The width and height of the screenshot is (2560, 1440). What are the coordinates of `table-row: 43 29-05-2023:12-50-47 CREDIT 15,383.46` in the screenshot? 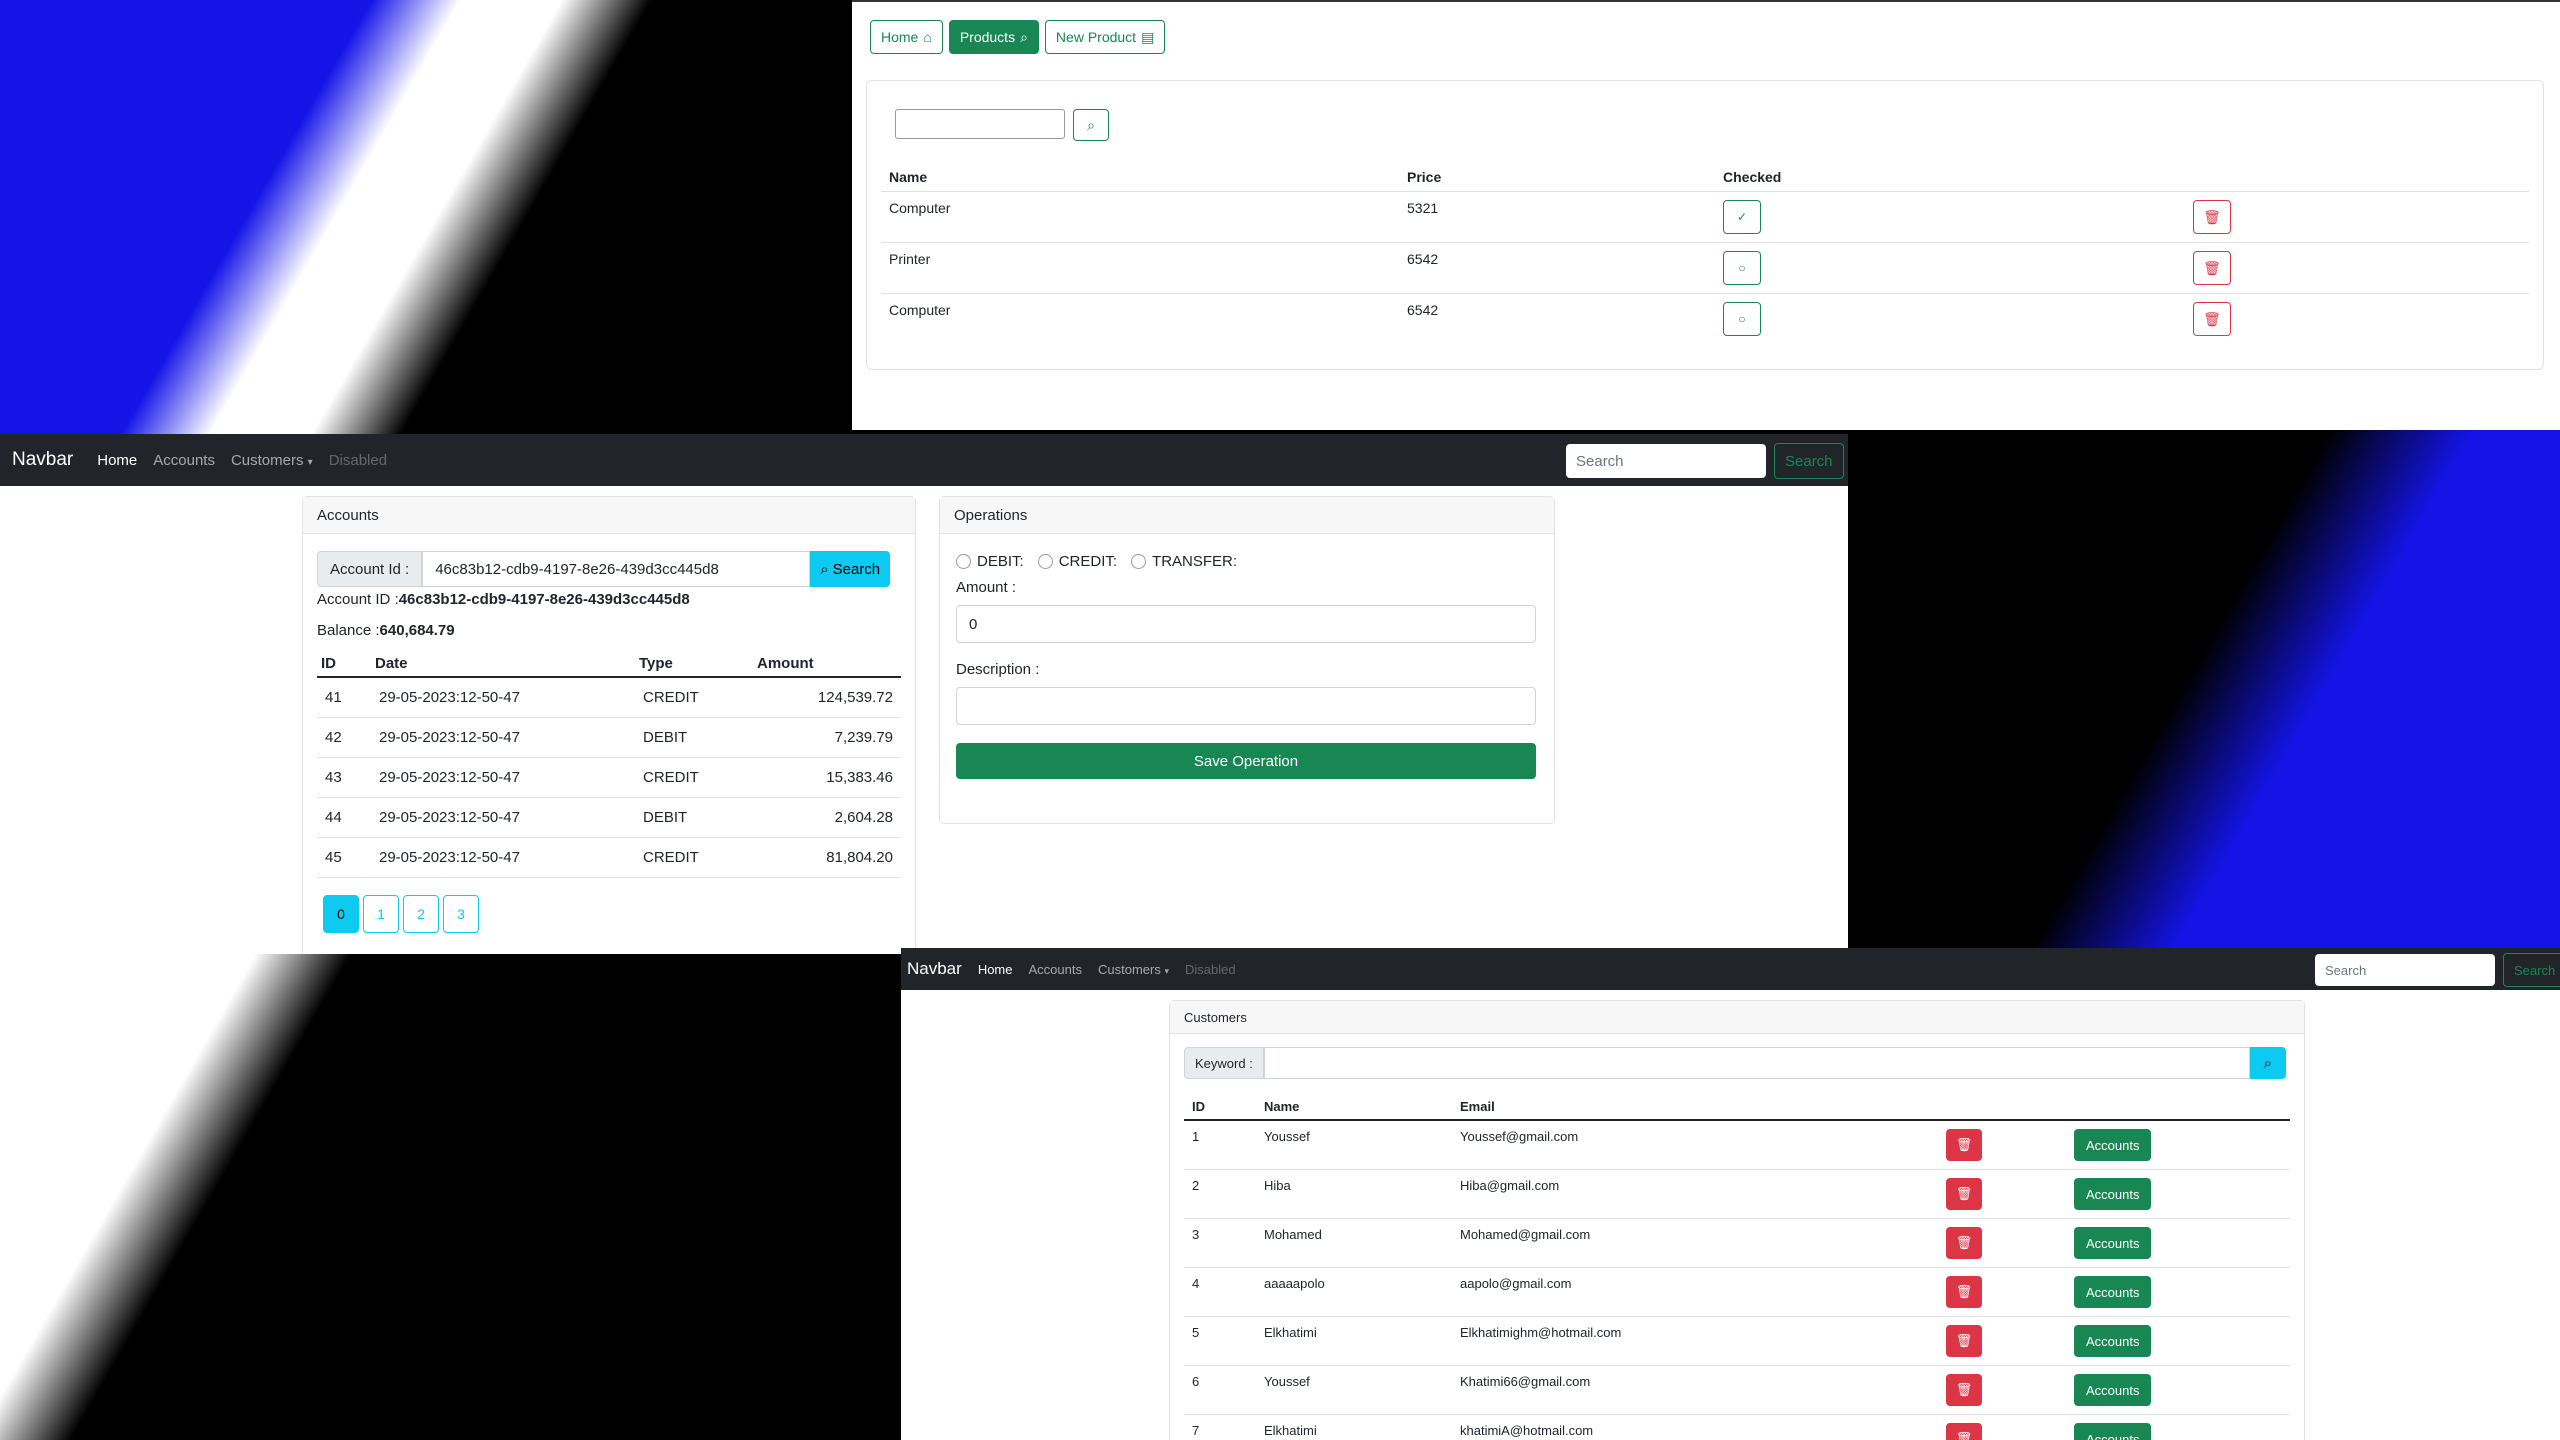 It's located at (609, 777).